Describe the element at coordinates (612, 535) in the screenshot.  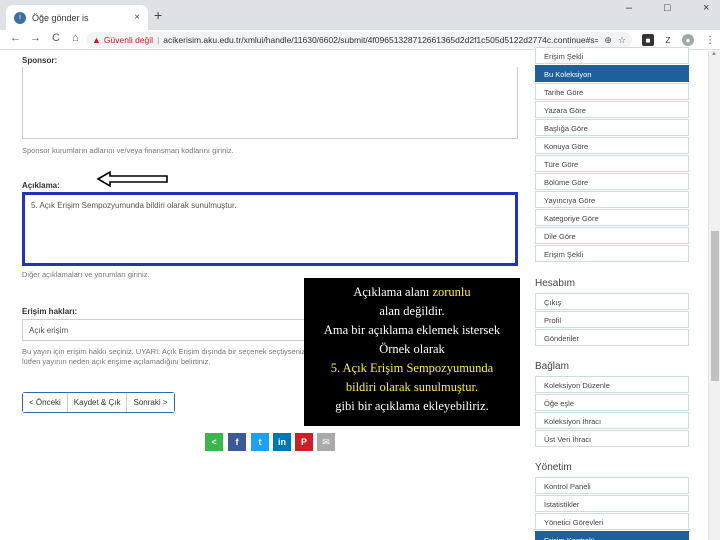
I see `sidebar-item-admin: Erişim Kontrolü` at that location.